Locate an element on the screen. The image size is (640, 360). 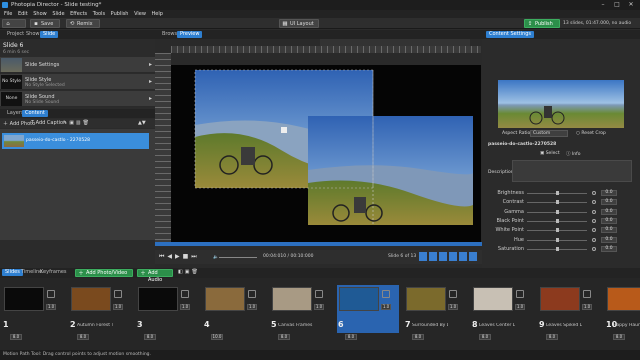
layer-tool-icons: ✎▣▥🗑 is located at coordinates (77, 123).